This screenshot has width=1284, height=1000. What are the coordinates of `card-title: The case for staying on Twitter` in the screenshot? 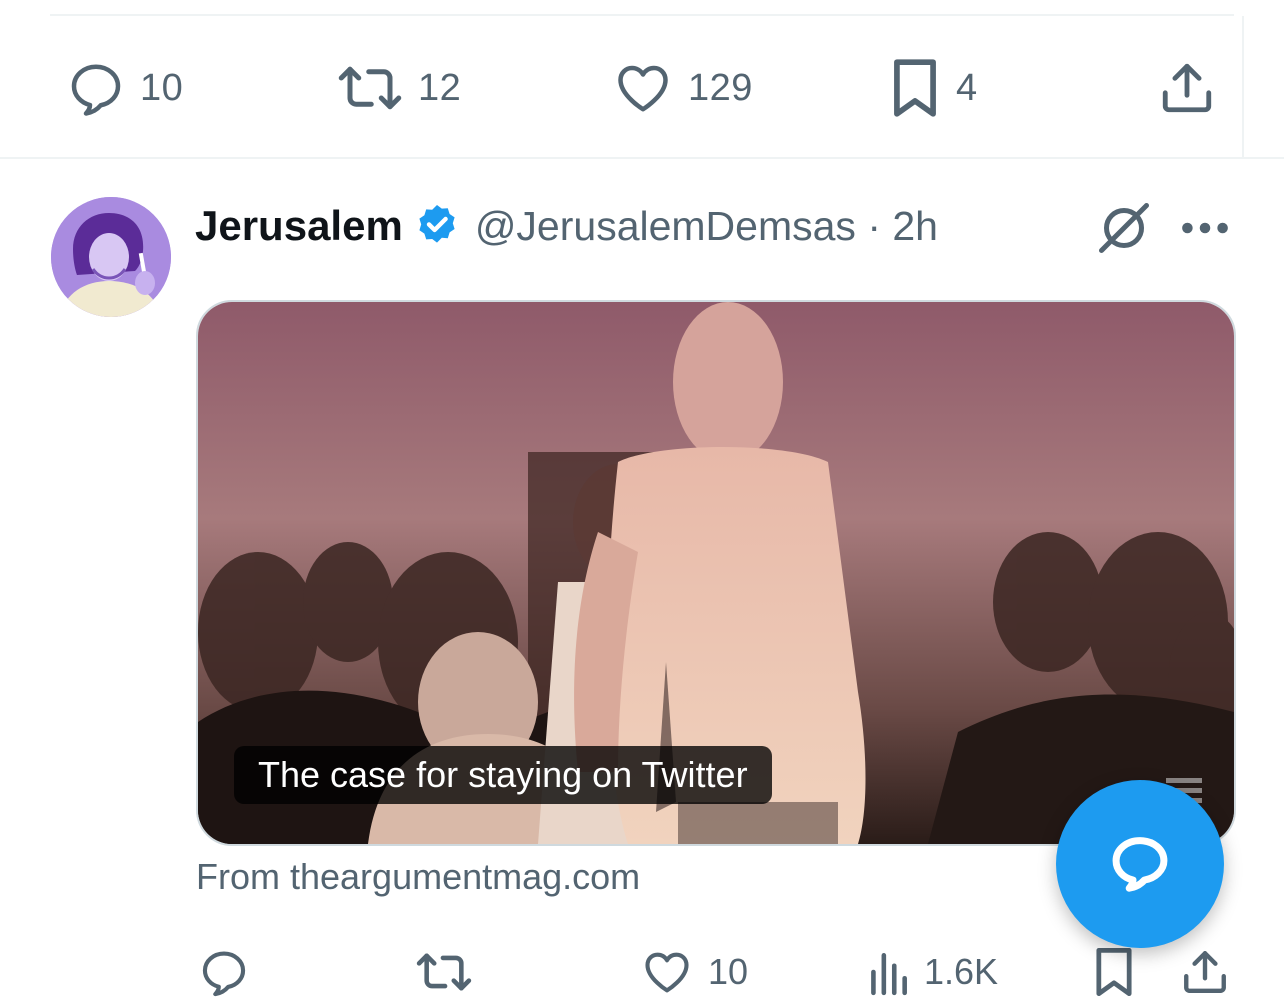 It's located at (503, 775).